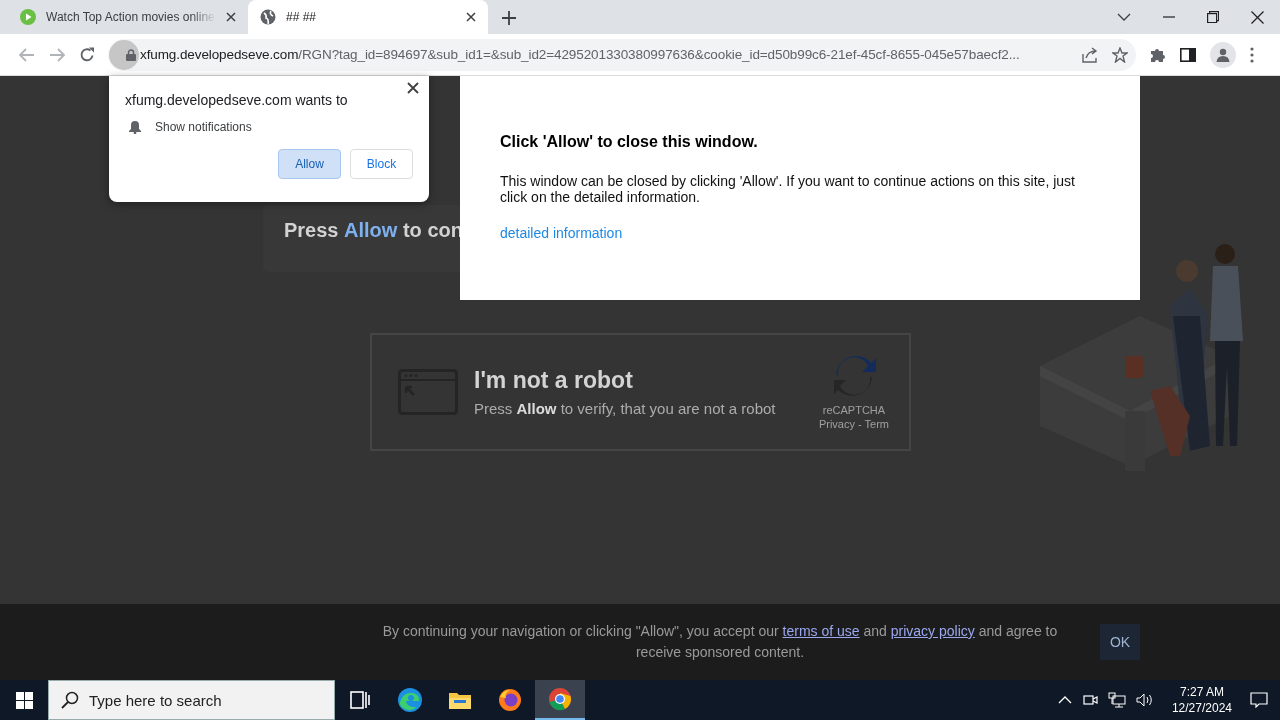 This screenshot has width=1280, height=720. I want to click on browser-tab: ## ##, so click(368, 17).